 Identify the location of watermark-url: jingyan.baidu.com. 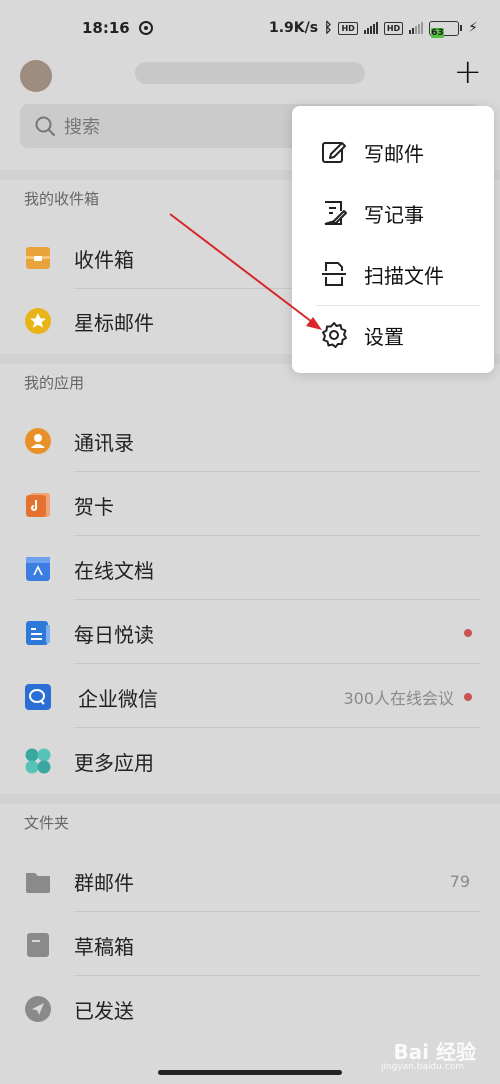
(422, 1067).